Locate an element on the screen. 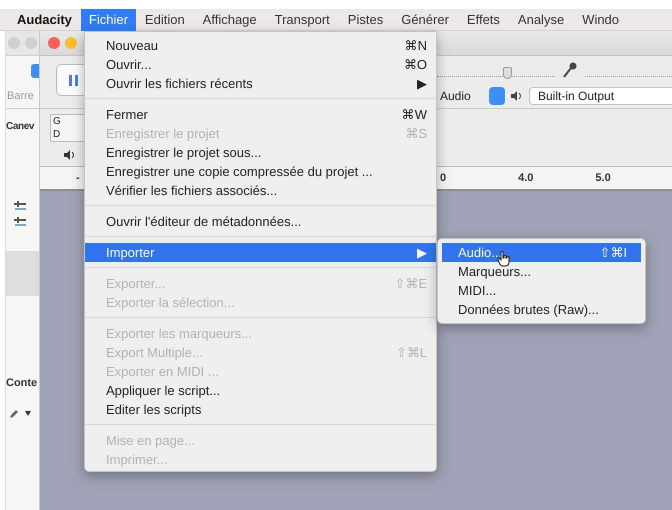 Image resolution: width=672 pixels, height=510 pixels. ruler-label: - is located at coordinates (78, 178).